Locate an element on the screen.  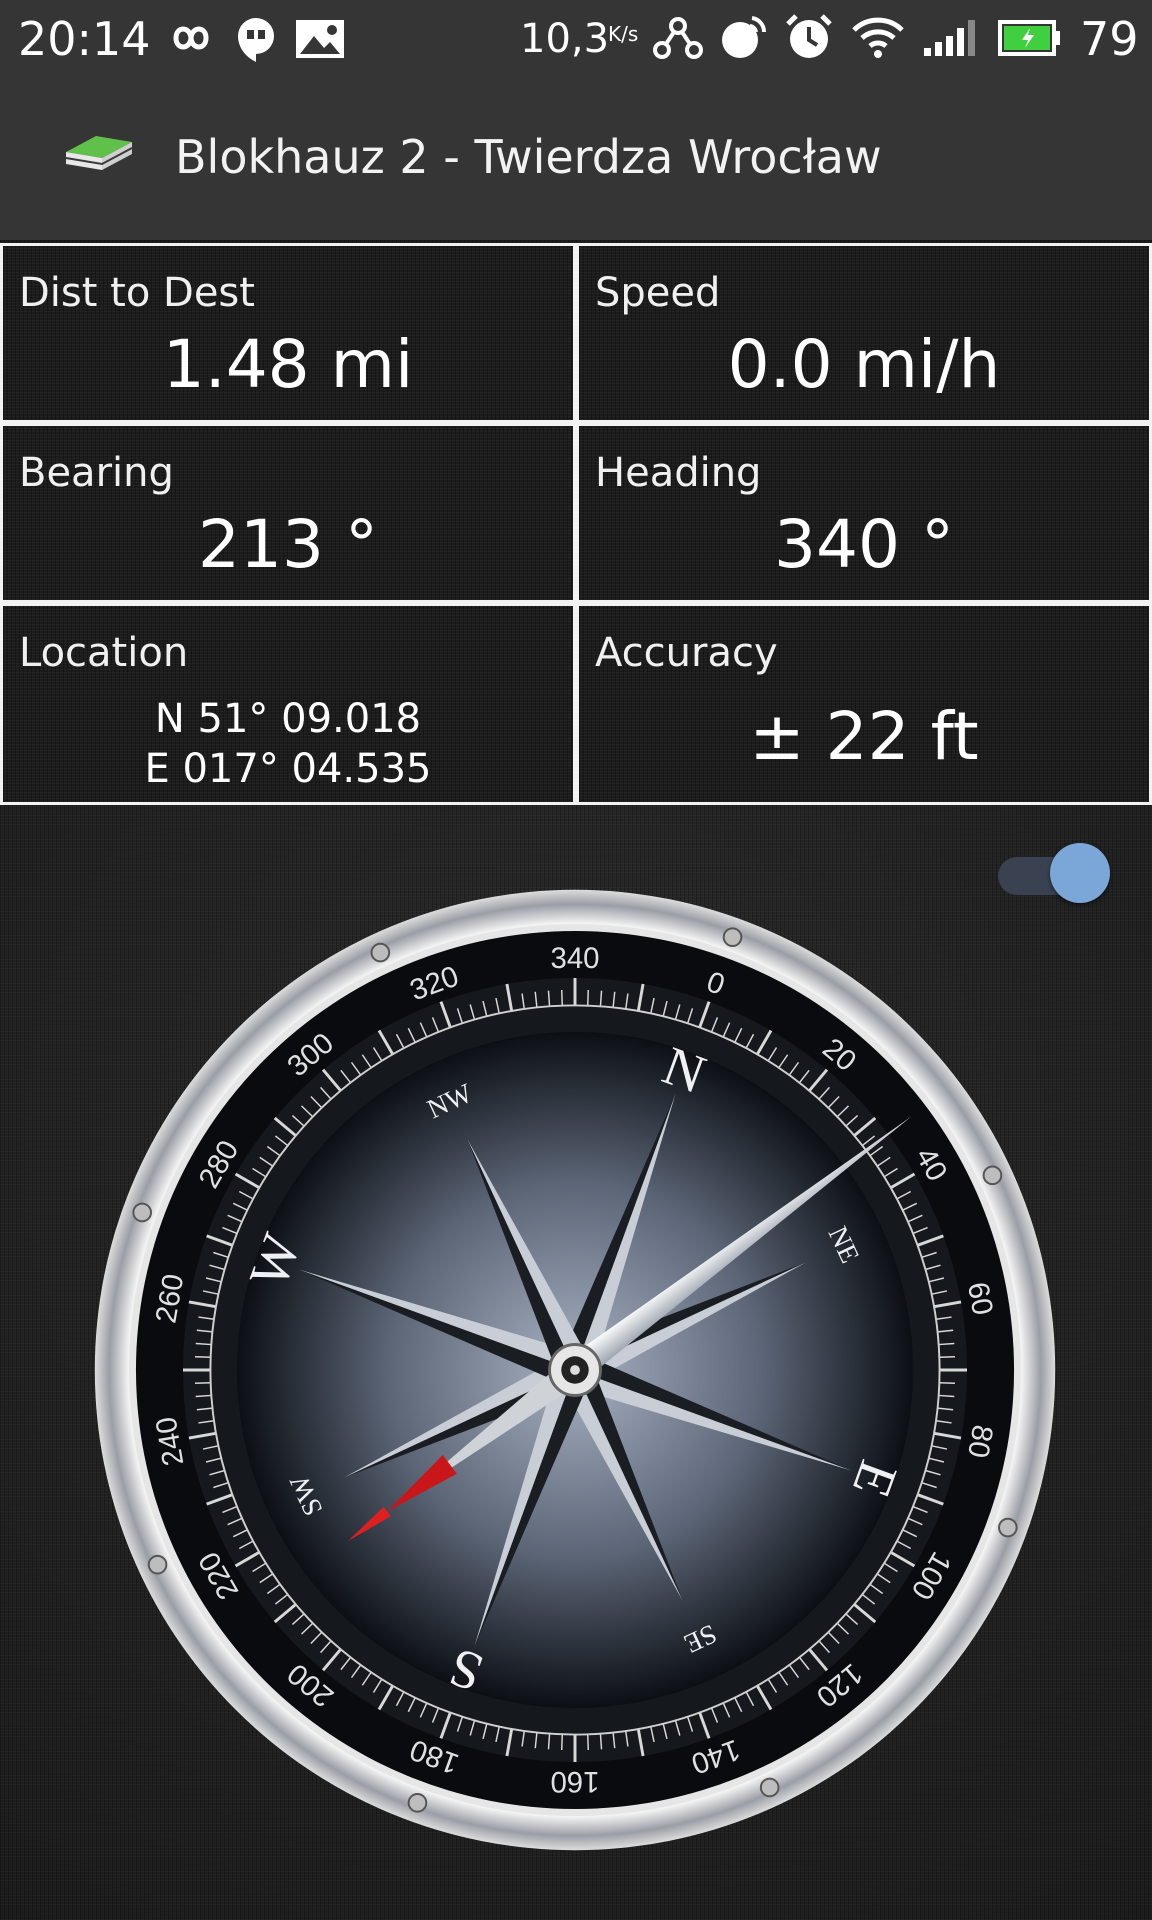
location-lon: E 017° 04.535 is located at coordinates (288, 769).